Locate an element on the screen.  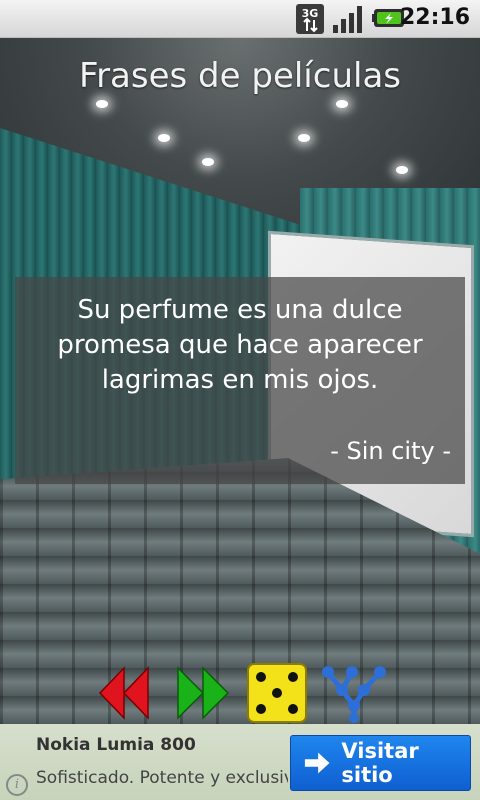
arrow-right-icon is located at coordinates (317, 763).